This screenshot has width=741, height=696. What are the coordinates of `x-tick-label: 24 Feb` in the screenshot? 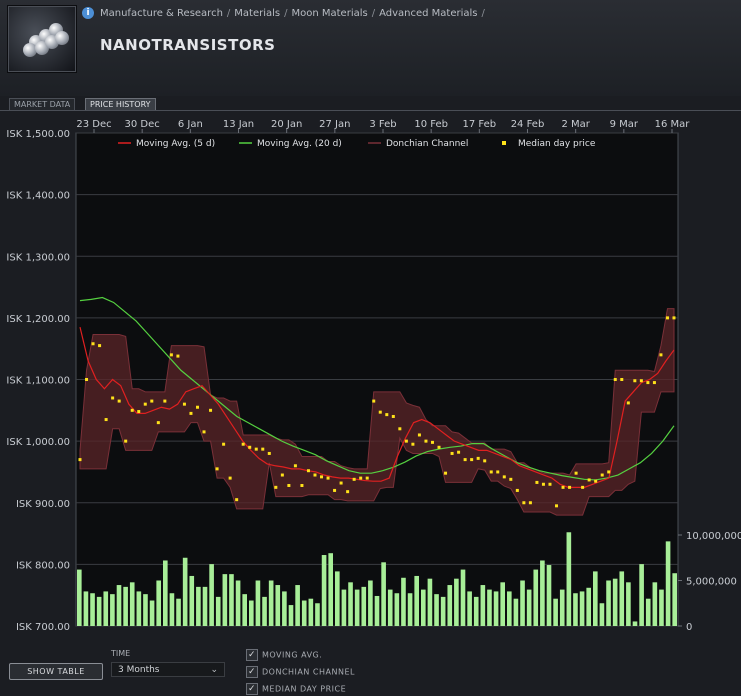 It's located at (528, 124).